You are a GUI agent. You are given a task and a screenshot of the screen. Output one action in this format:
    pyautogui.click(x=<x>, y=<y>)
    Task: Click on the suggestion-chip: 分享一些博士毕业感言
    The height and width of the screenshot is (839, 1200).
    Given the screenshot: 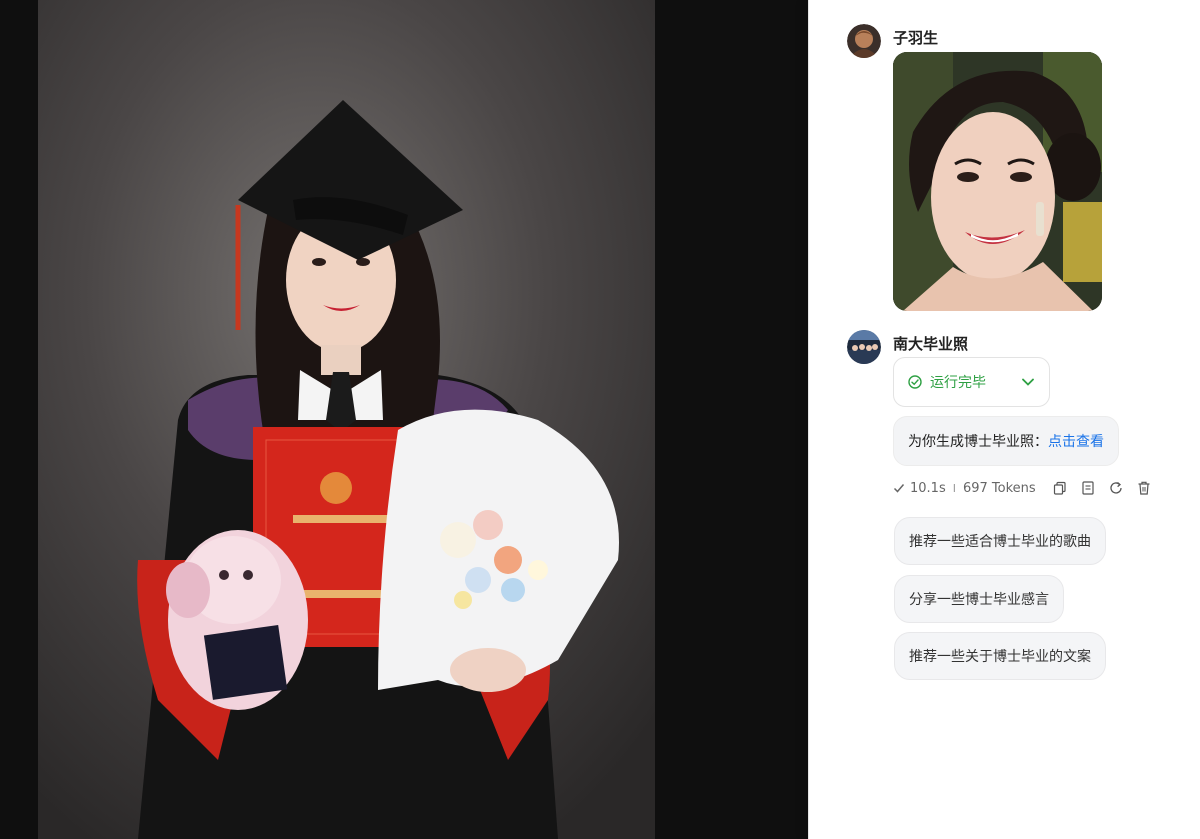 What is the action you would take?
    pyautogui.click(x=979, y=599)
    